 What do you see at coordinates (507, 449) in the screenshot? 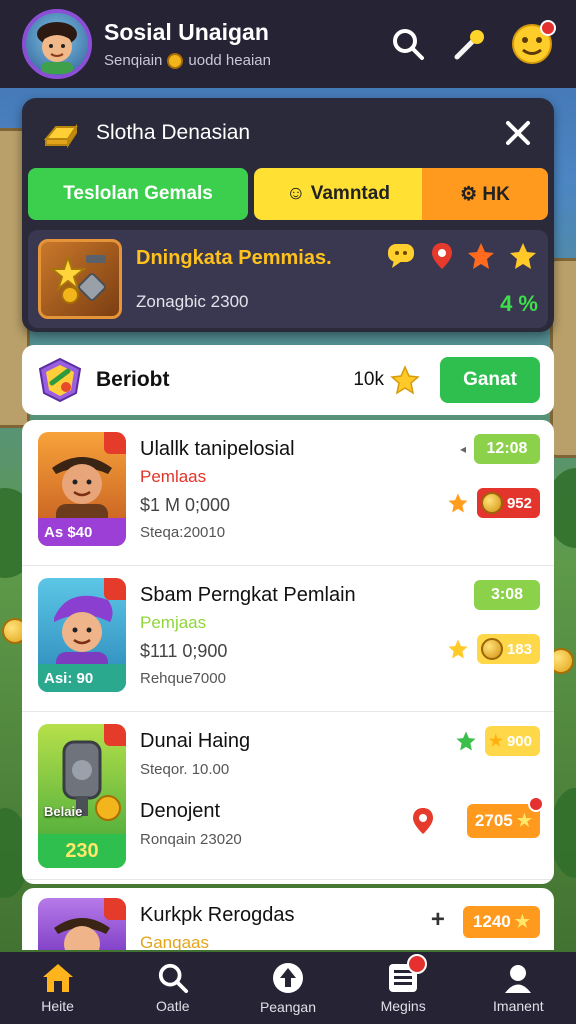
I see `time-badge: 12:08` at bounding box center [507, 449].